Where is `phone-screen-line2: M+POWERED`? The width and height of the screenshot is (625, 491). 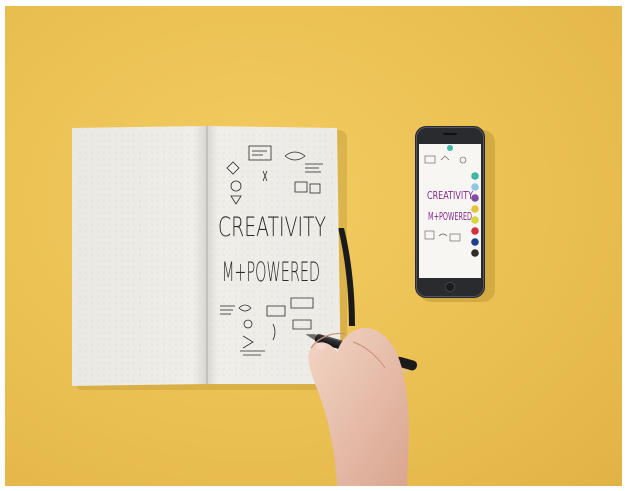 phone-screen-line2: M+POWERED is located at coordinates (450, 216).